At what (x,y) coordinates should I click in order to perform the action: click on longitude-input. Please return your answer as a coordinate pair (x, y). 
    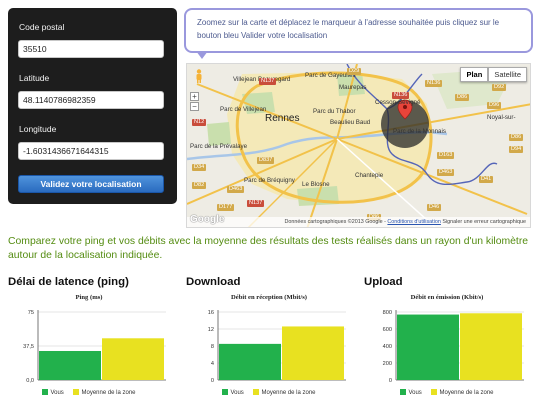
    Looking at the image, I should click on (91, 151).